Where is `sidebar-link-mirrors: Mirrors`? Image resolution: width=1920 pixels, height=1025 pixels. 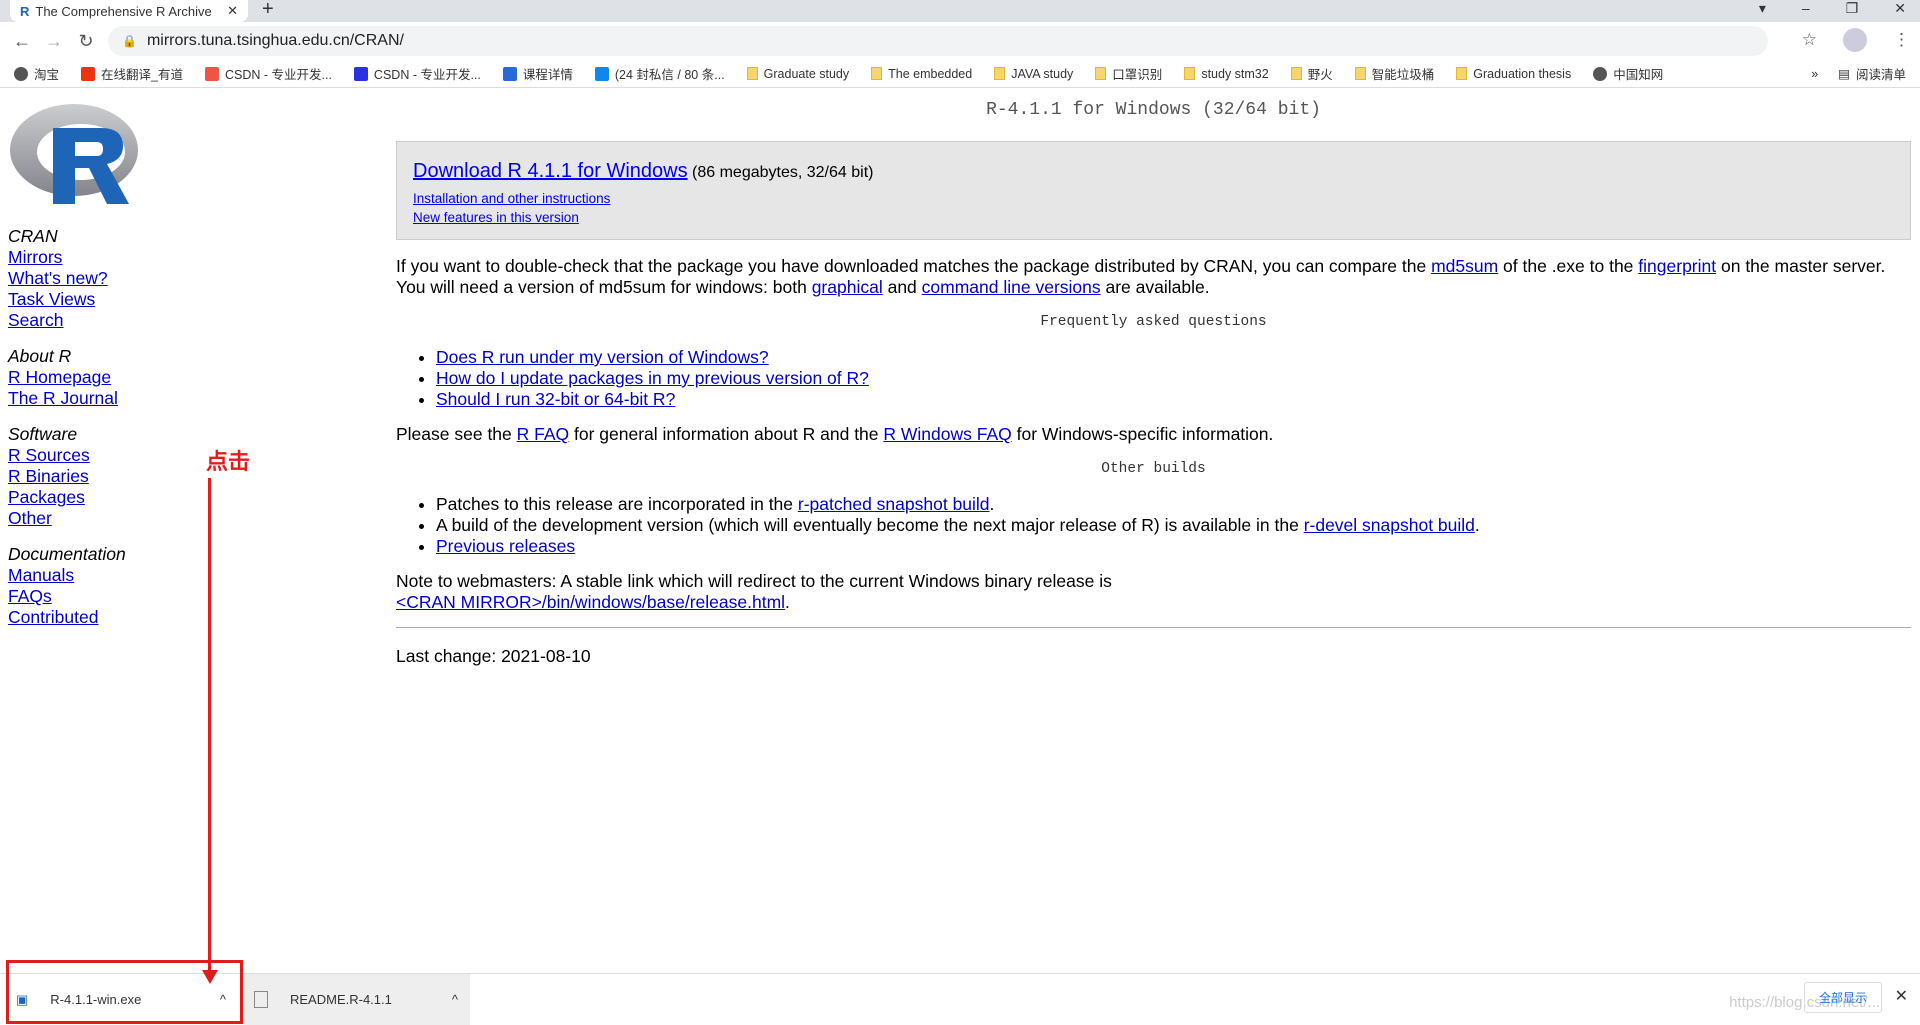
sidebar-link-mirrors: Mirrors is located at coordinates (35, 257).